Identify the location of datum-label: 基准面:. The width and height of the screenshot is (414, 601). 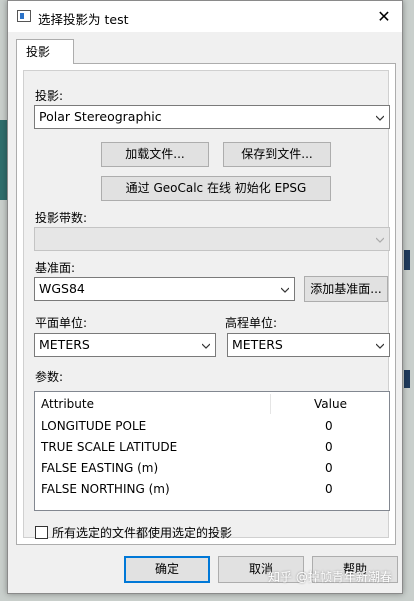
(55, 268).